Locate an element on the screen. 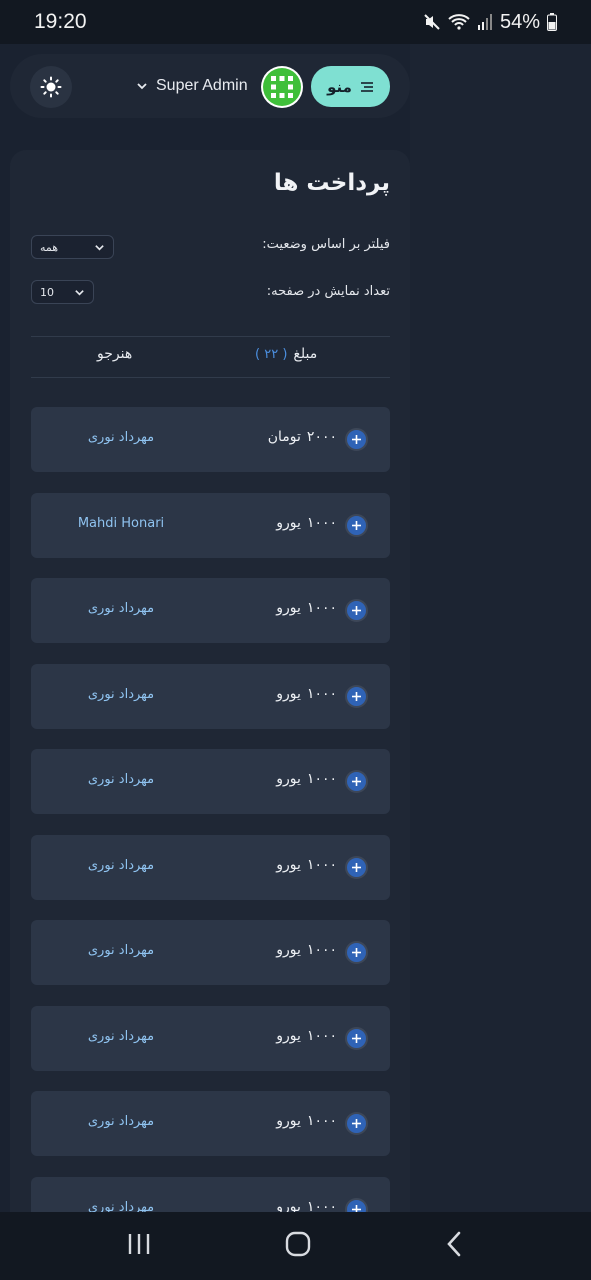 Image resolution: width=591 pixels, height=1280 pixels. battery-icon is located at coordinates (552, 22).